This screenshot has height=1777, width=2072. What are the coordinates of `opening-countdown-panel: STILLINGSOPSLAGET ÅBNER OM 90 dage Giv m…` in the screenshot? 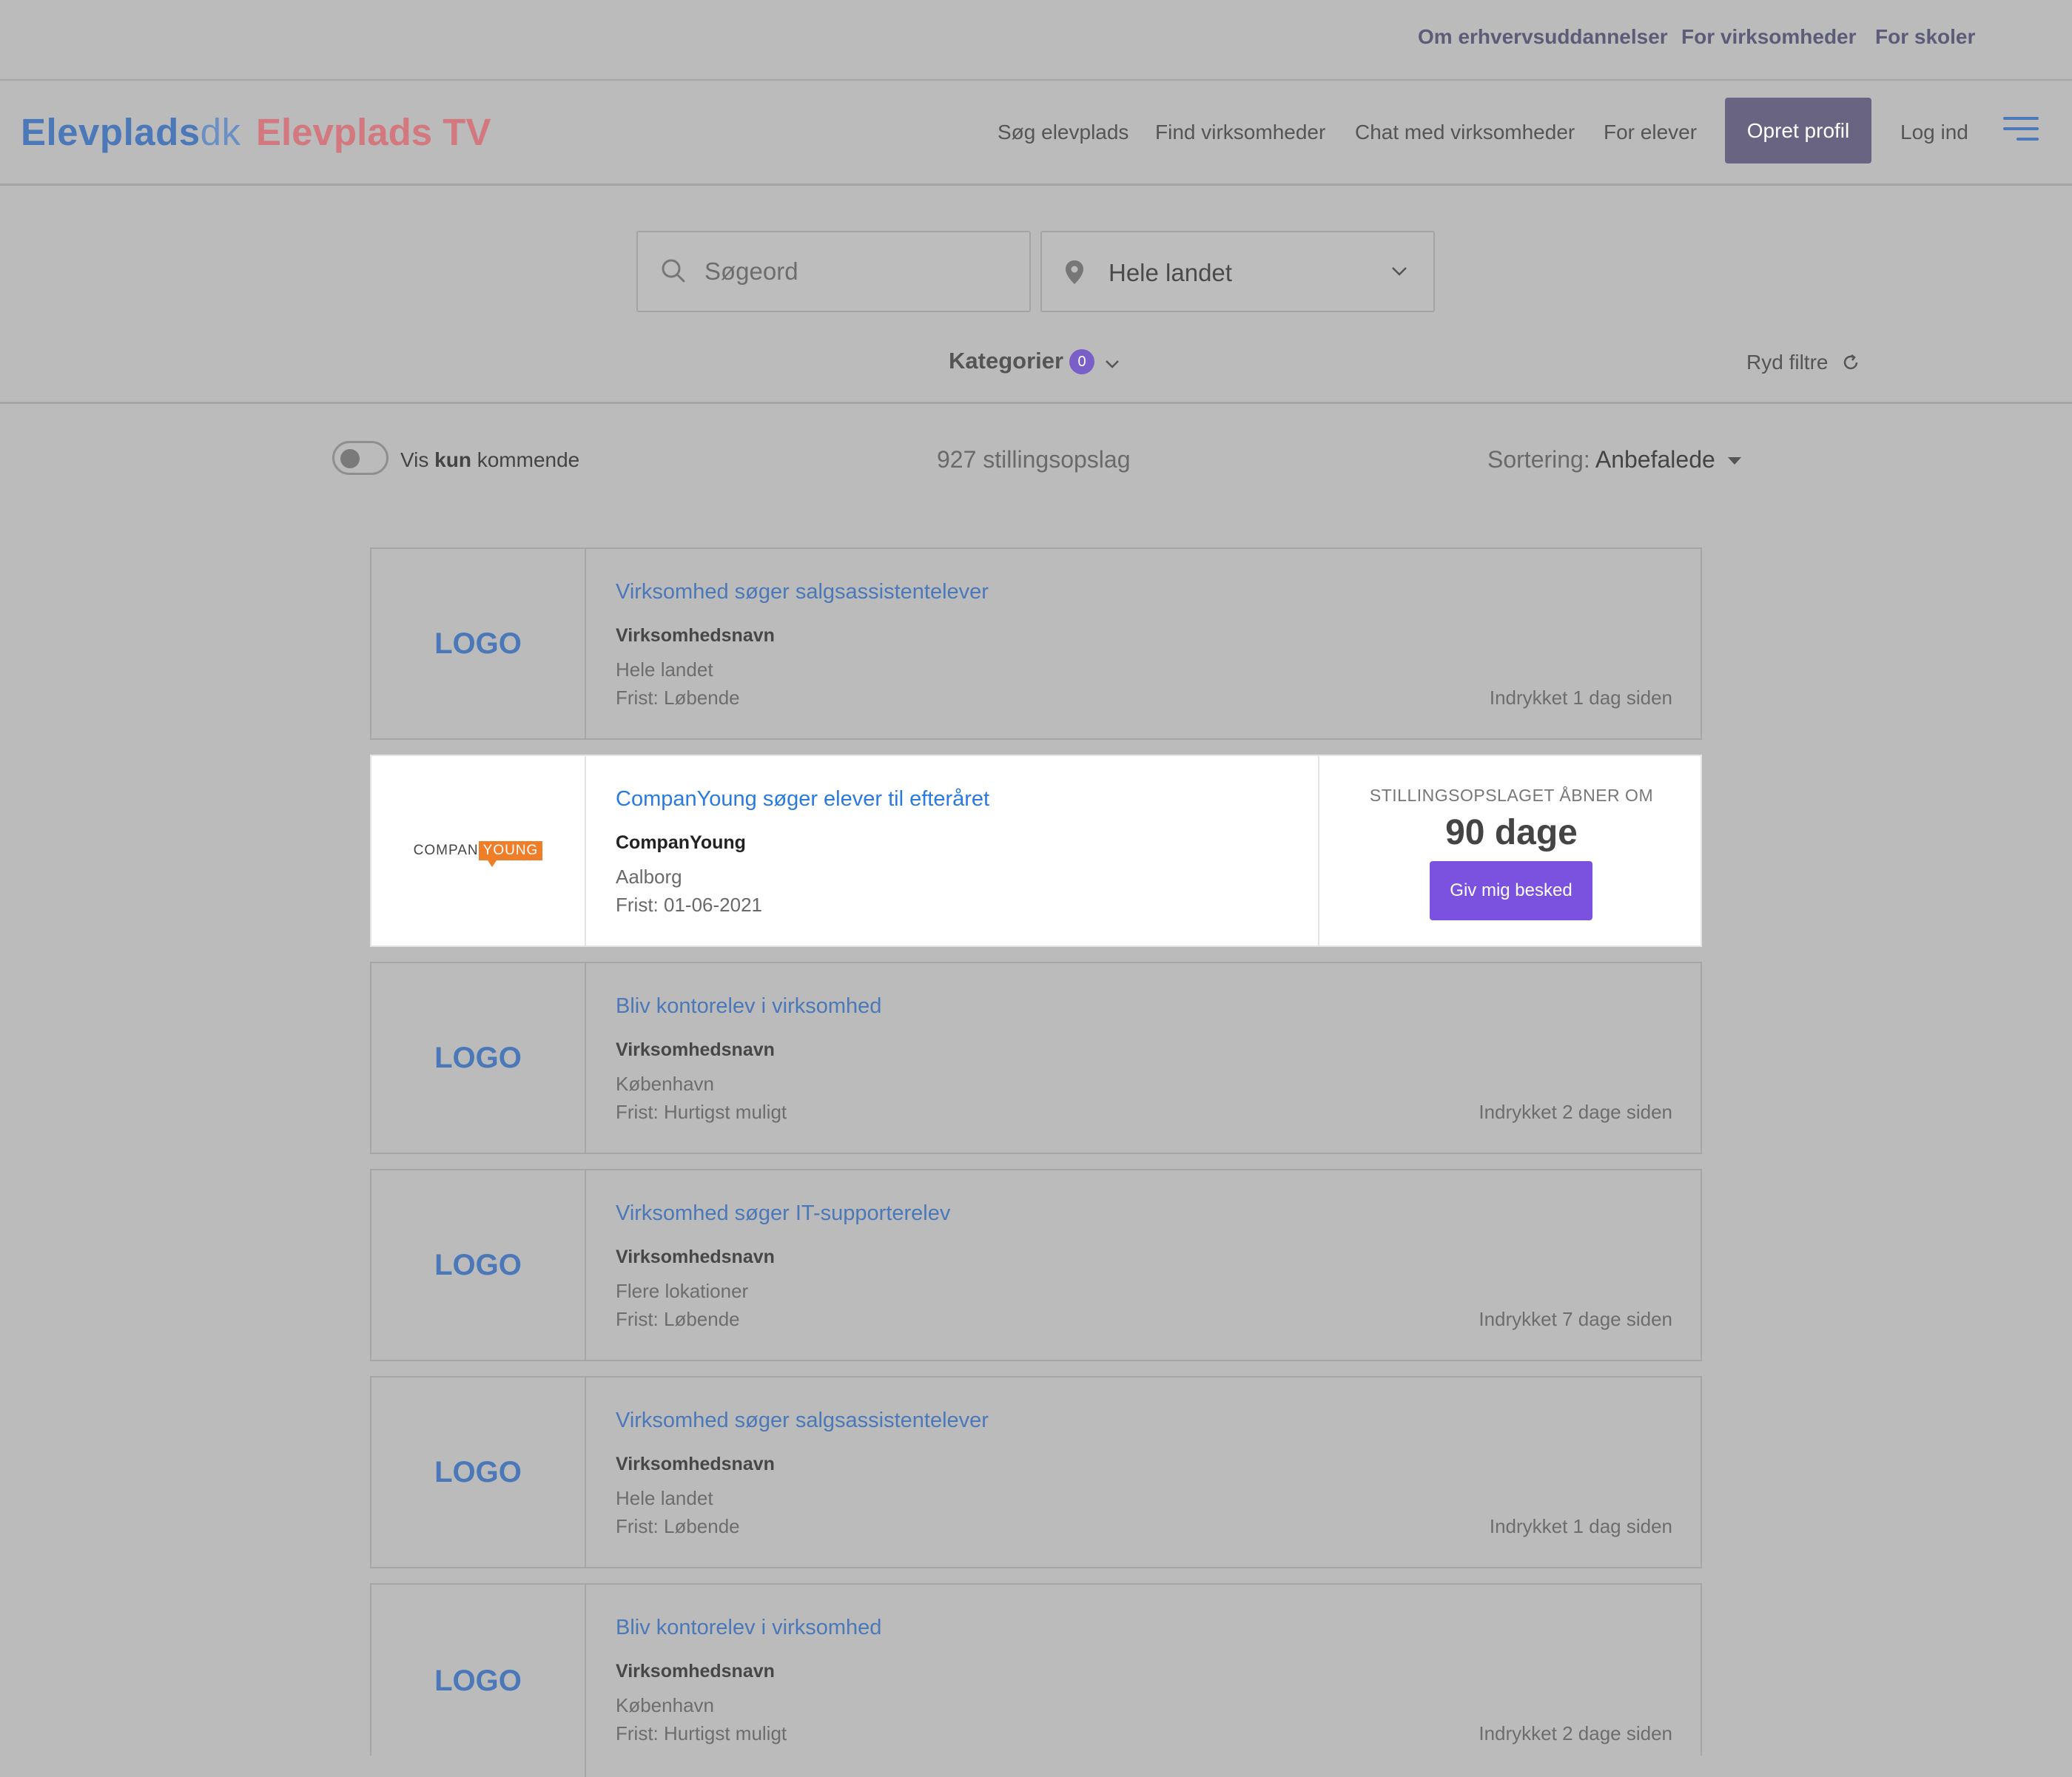 It's located at (1510, 850).